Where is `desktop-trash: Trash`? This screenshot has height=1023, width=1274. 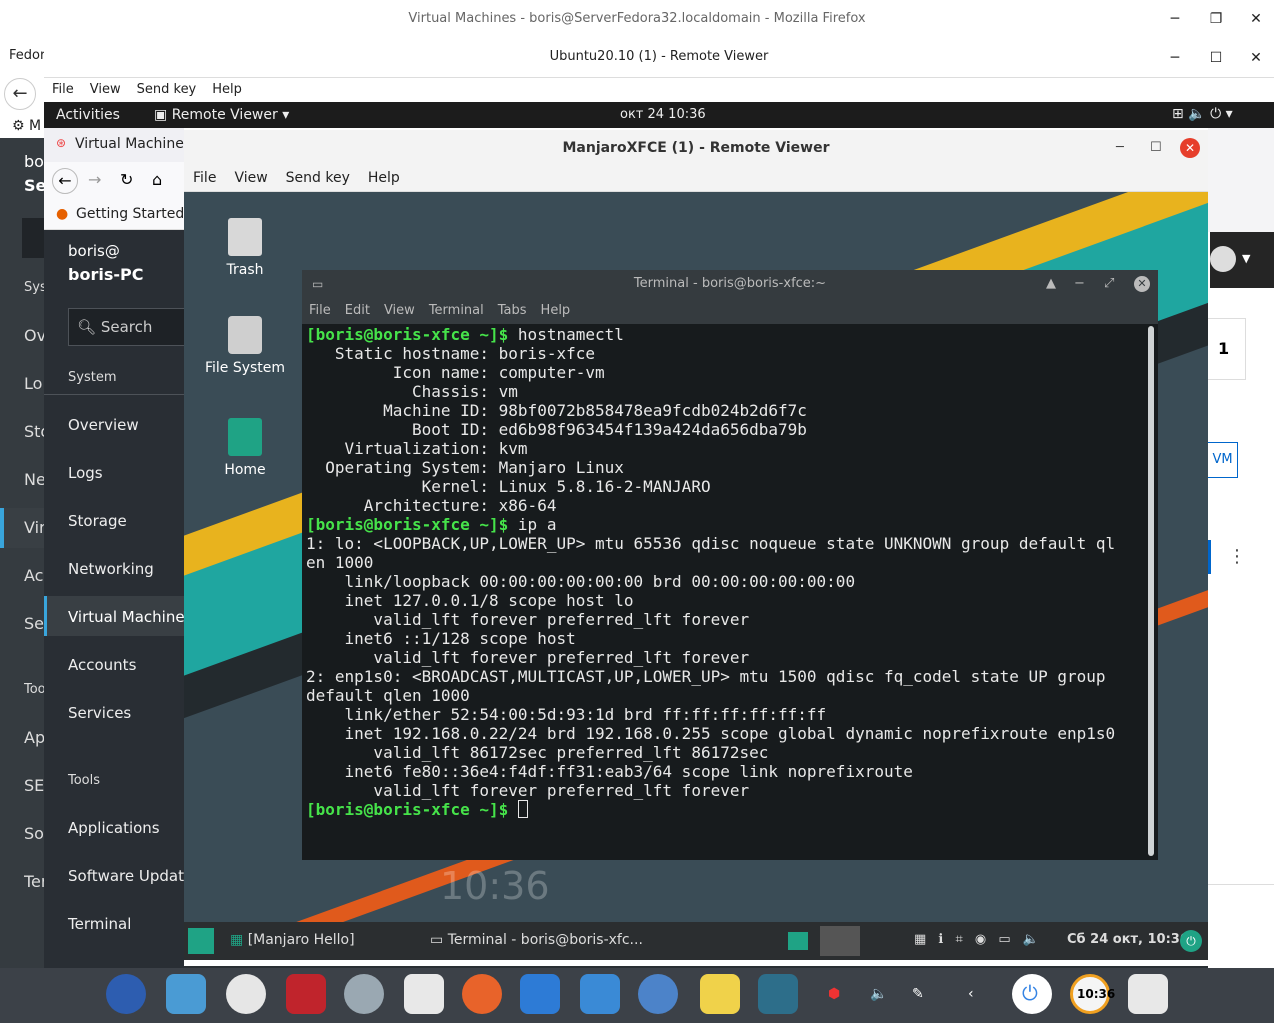
desktop-trash: Trash is located at coordinates (245, 248).